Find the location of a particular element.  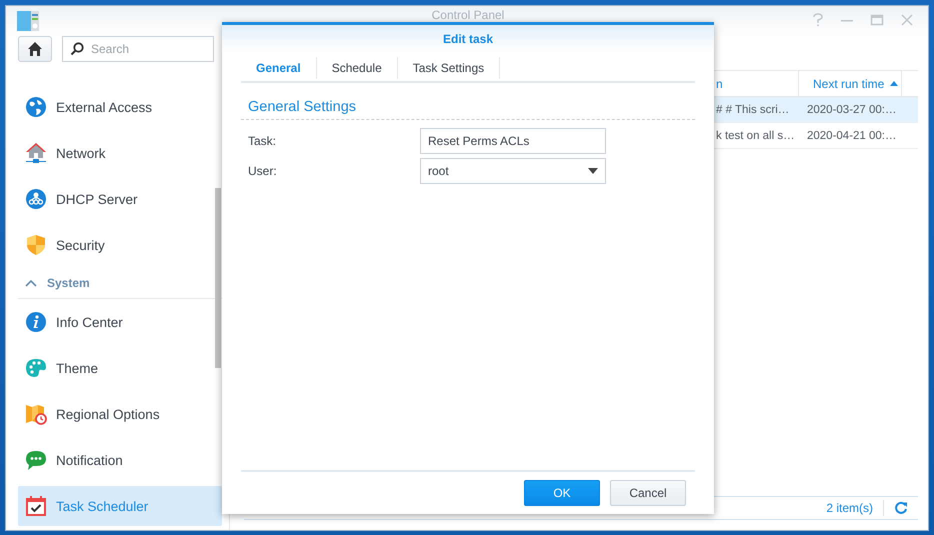

sidebar-item: External Access is located at coordinates (120, 107).